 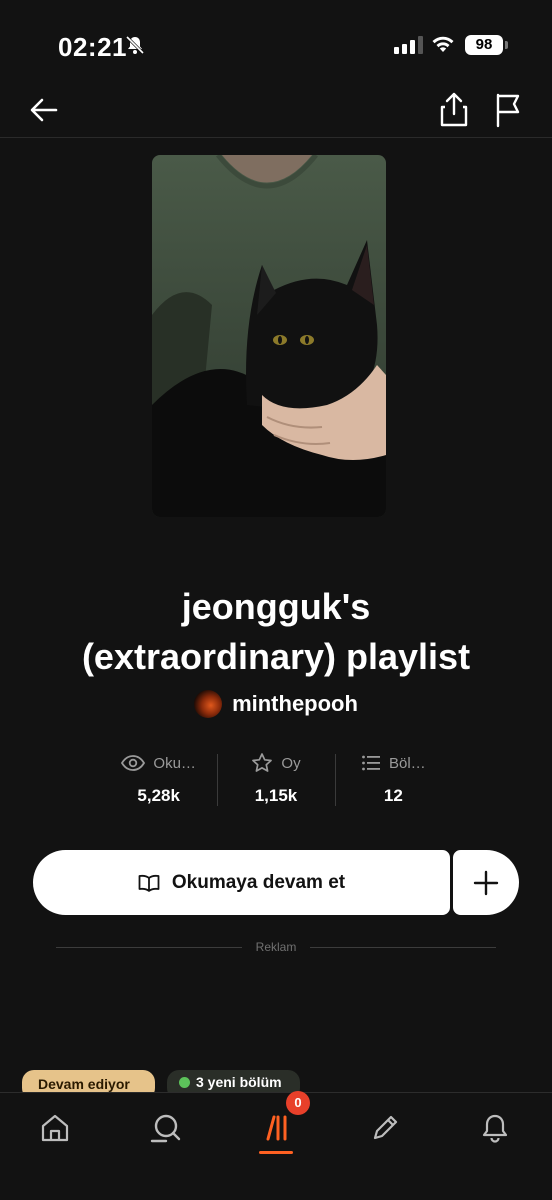 What do you see at coordinates (443, 44) in the screenshot?
I see `wifi-icon` at bounding box center [443, 44].